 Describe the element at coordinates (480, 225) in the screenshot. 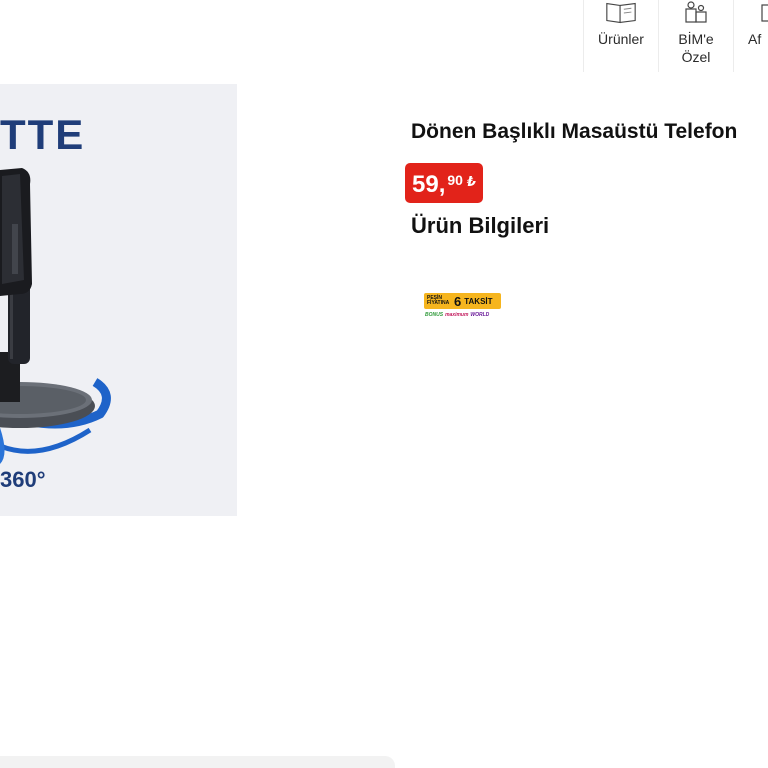

I see `product-info-heading: Ürün Bilgileri` at that location.